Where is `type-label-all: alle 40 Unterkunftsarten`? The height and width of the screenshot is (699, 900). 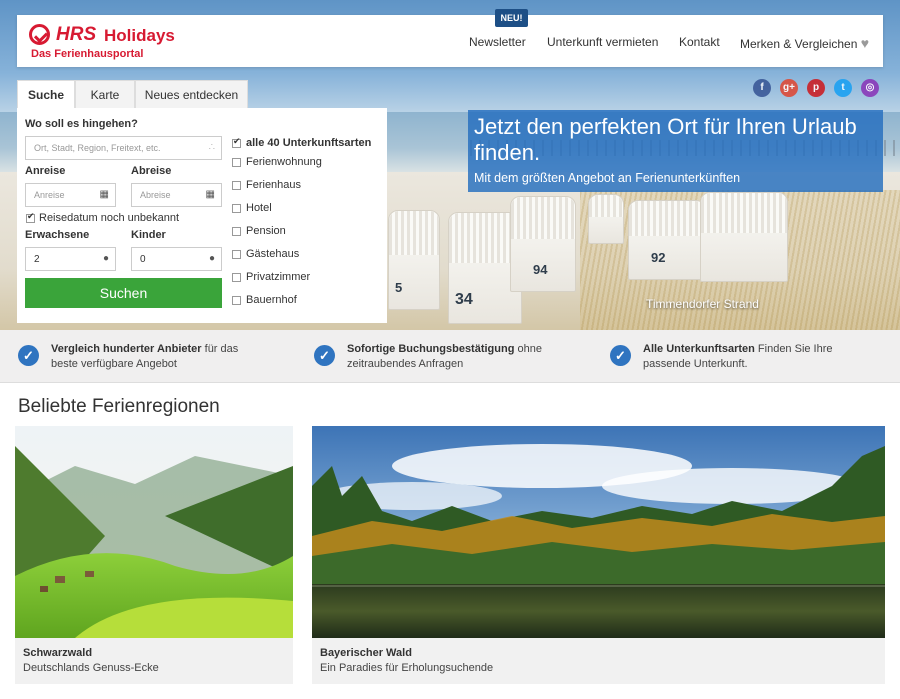 type-label-all: alle 40 Unterkunftsarten is located at coordinates (308, 143).